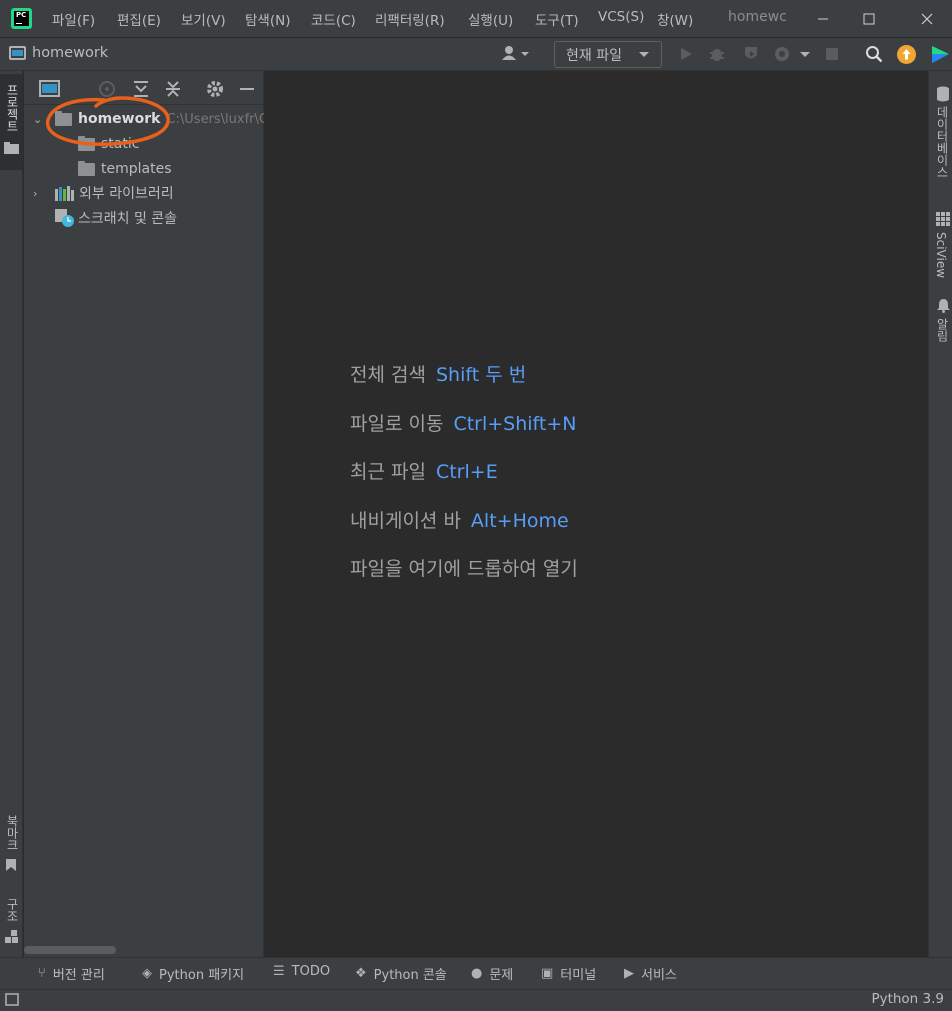  Describe the element at coordinates (481, 375) in the screenshot. I see `hint-shortcut: Shift 두 번` at that location.